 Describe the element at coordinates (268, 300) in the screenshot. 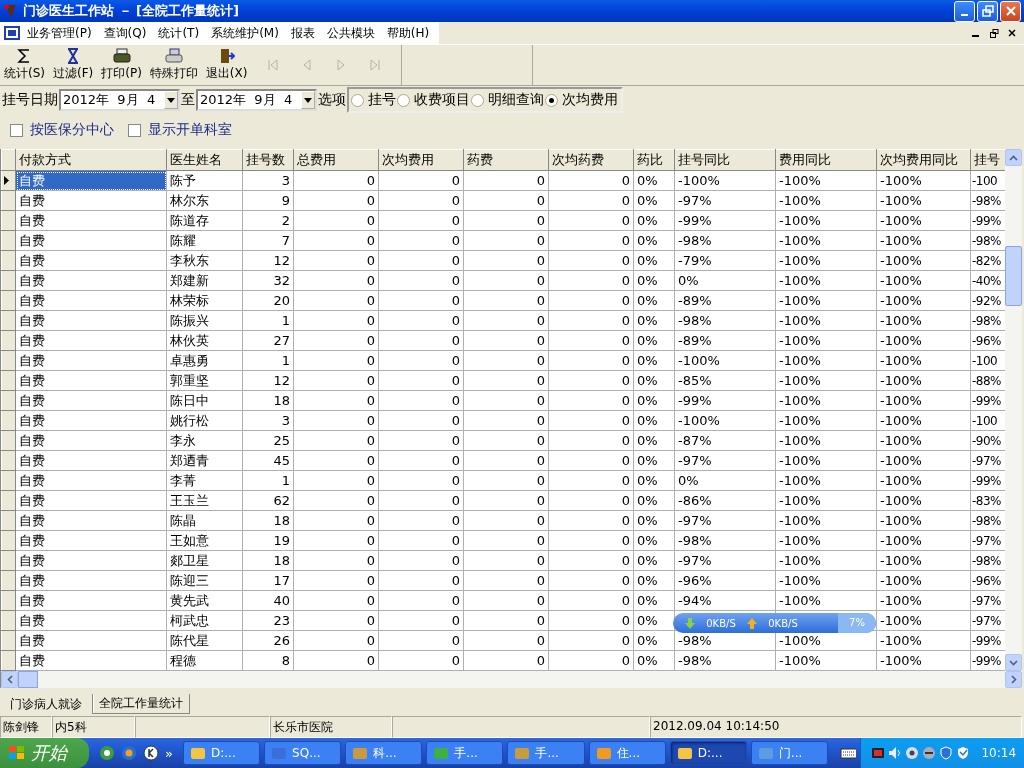

I see `table-cell: 20` at that location.